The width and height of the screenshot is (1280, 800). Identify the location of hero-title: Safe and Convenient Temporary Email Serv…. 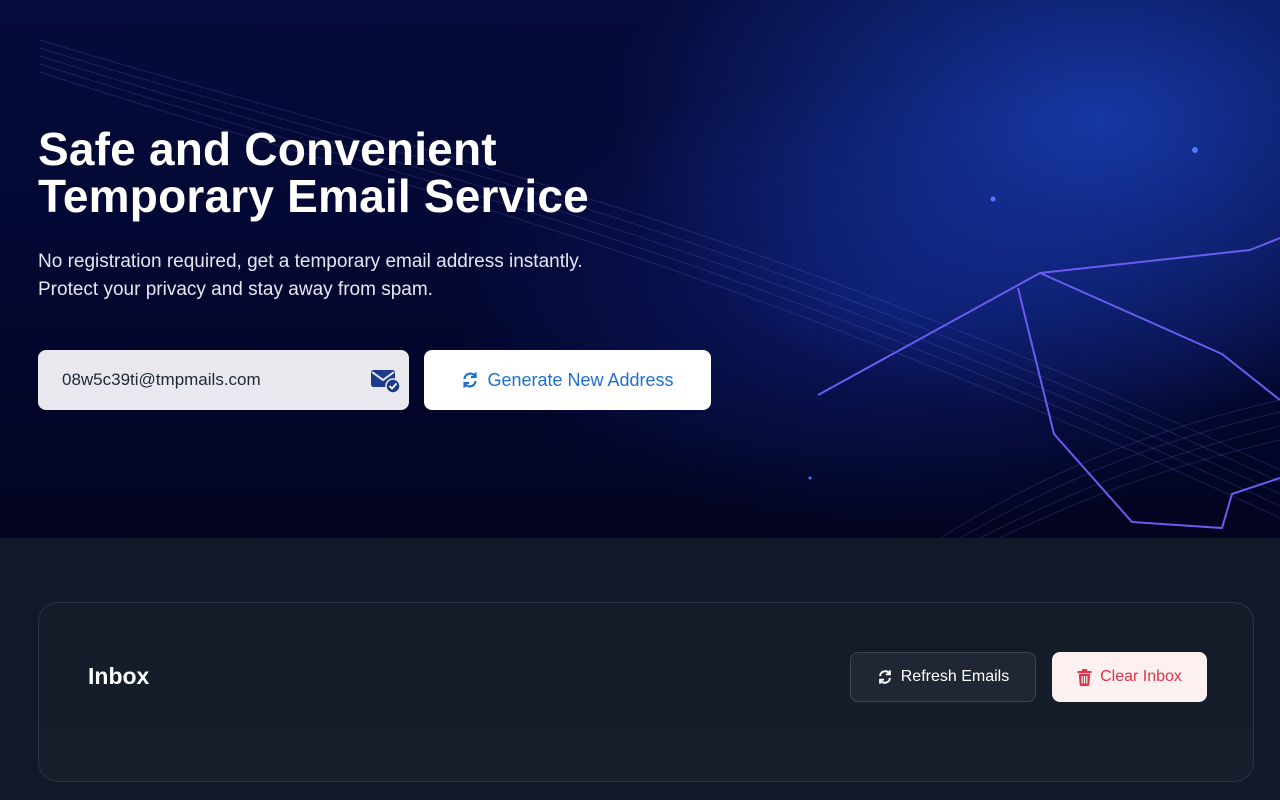
(388, 173).